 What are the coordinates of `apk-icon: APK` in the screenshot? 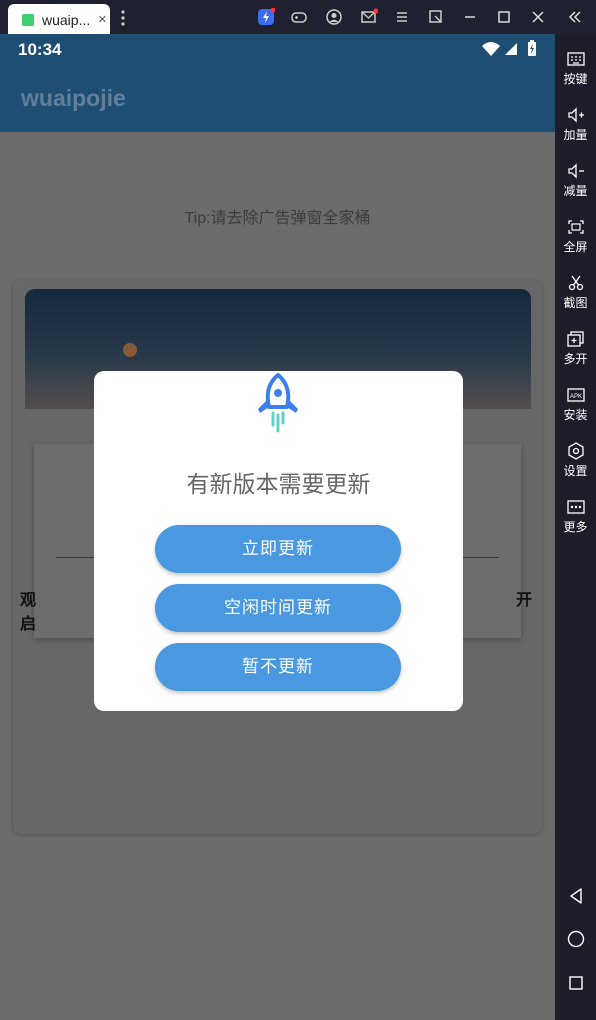 It's located at (575, 395).